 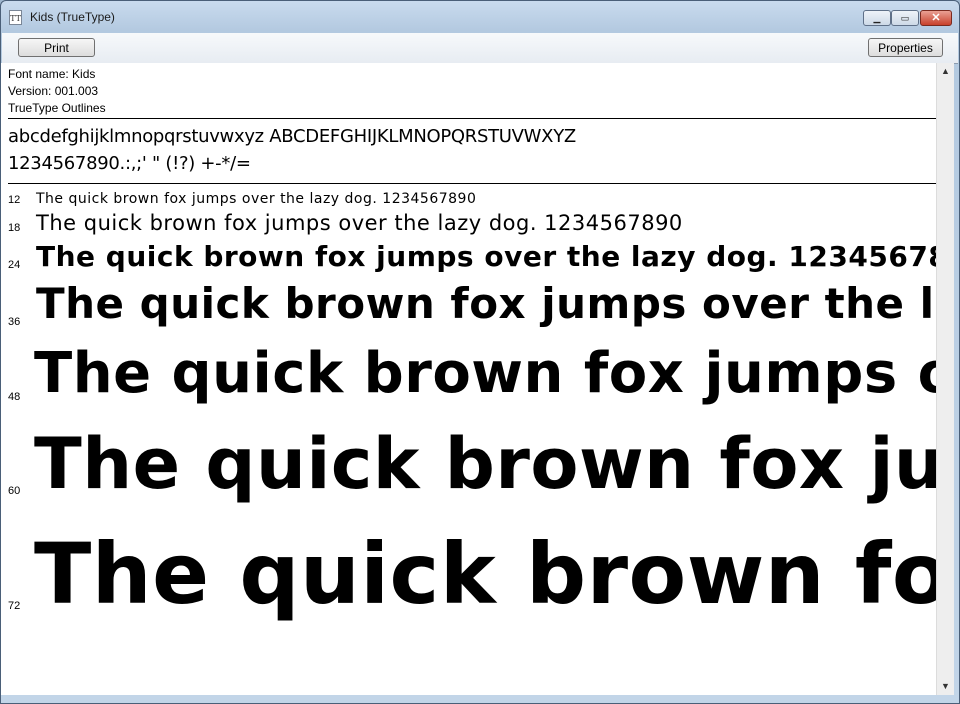 What do you see at coordinates (905, 18) in the screenshot?
I see `maximize-button: ▭` at bounding box center [905, 18].